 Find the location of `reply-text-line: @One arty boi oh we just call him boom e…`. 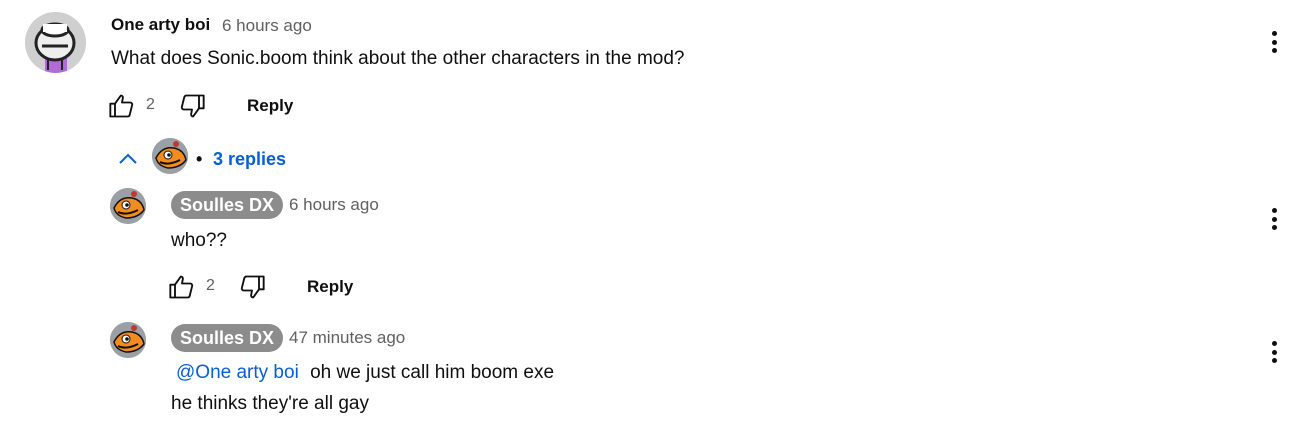

reply-text-line: @One arty boi oh we just call him boom e… is located at coordinates (362, 373).